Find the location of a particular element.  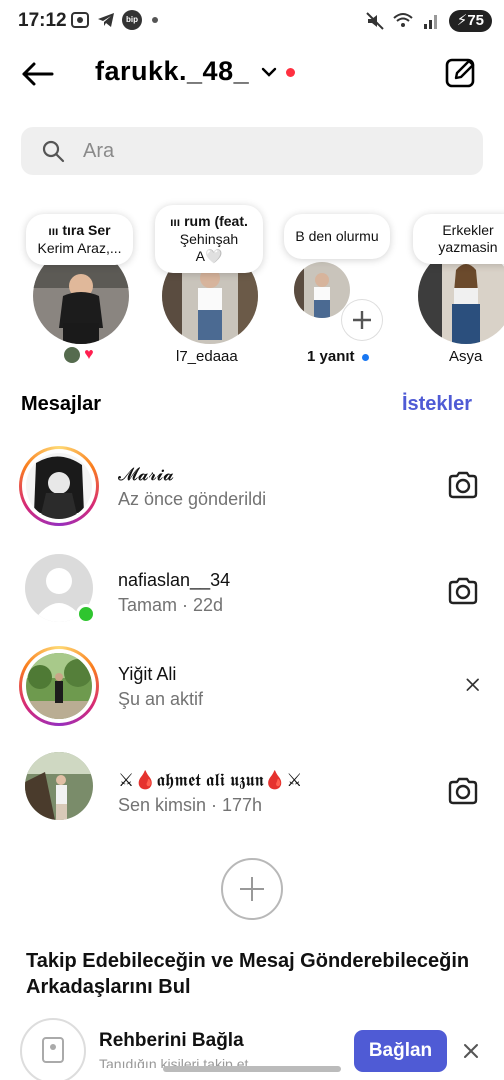

telegram-icon is located at coordinates (106, 20).